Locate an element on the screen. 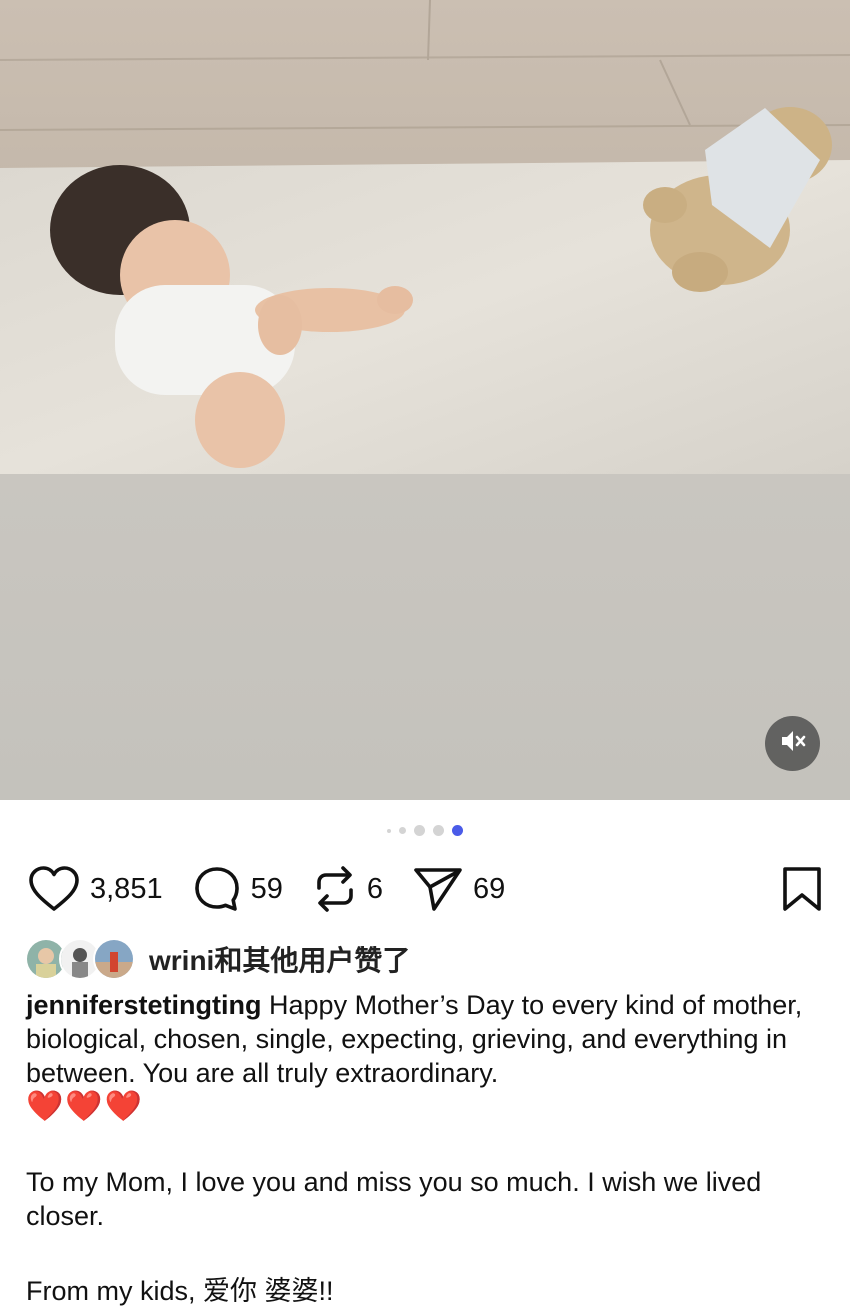  repost-count: 6 is located at coordinates (374, 888).